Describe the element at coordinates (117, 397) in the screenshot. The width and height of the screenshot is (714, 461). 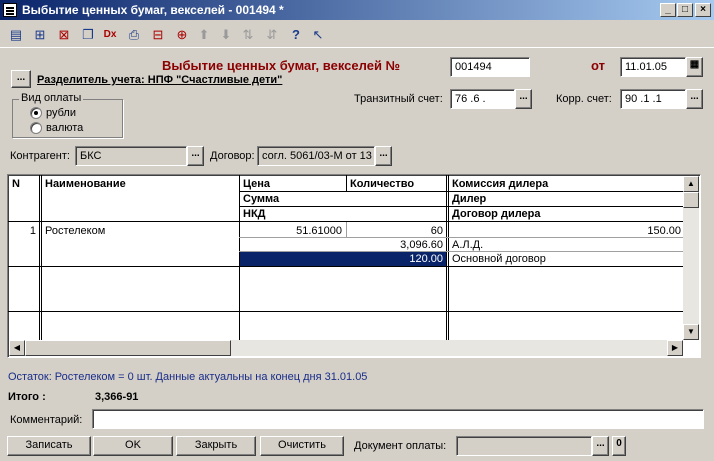
I see `total-value: 3,366-91` at that location.